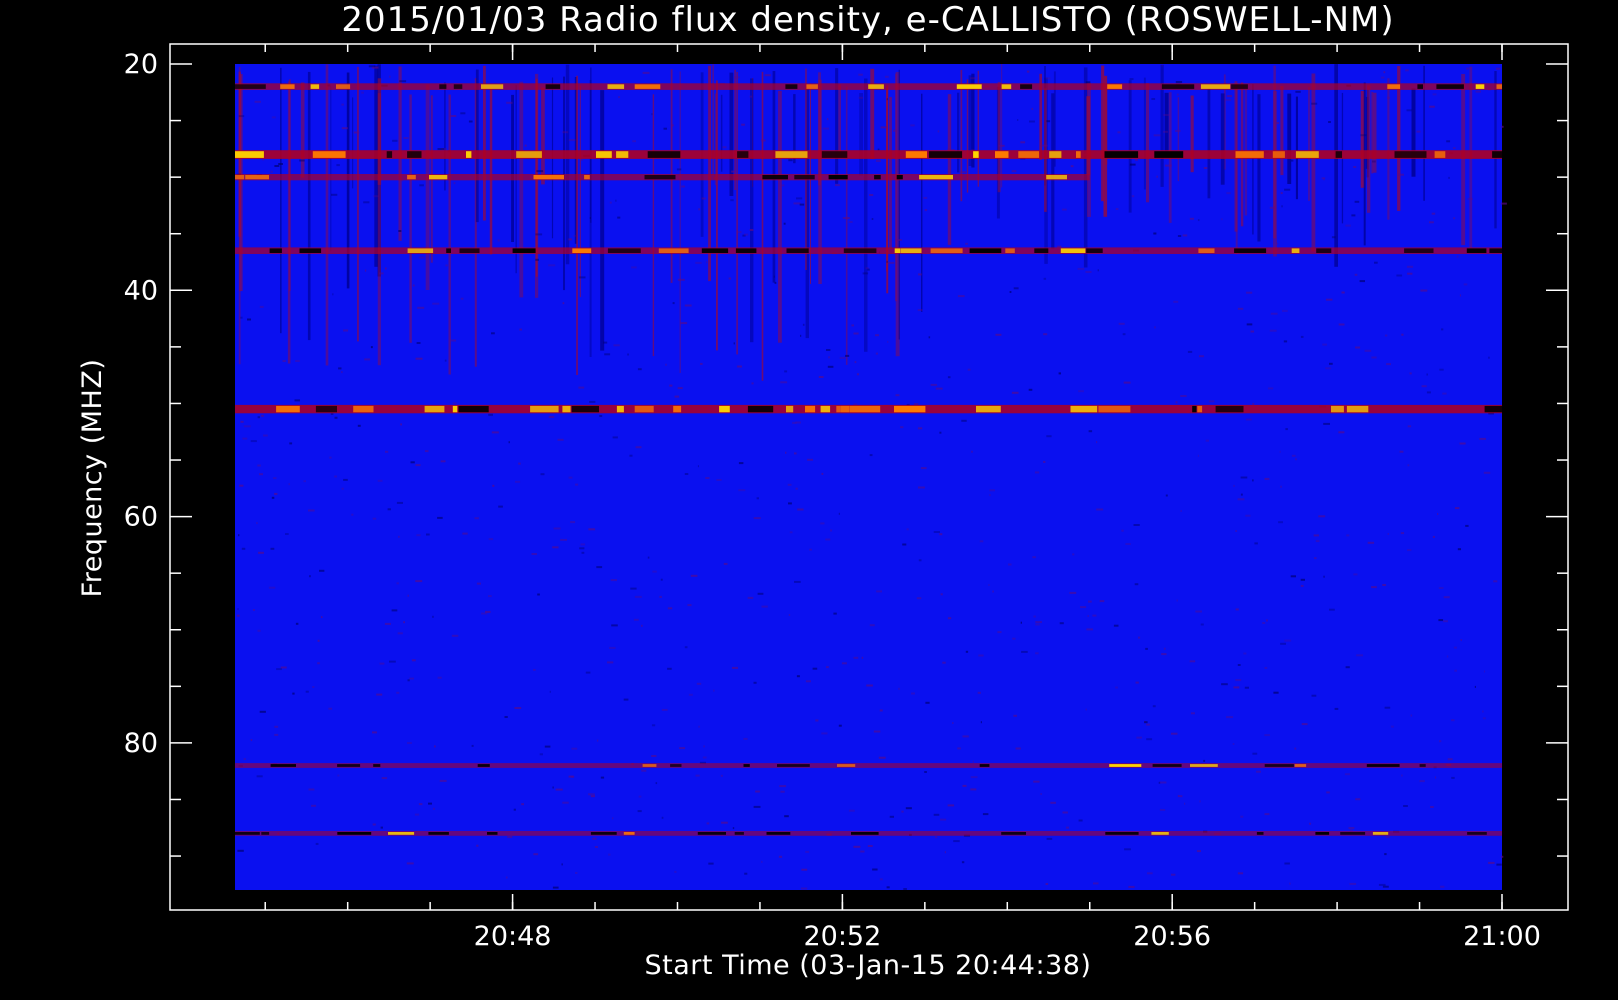 Image resolution: width=1618 pixels, height=1000 pixels. Describe the element at coordinates (842, 936) in the screenshot. I see `x-tick-label: 20:52` at that location.